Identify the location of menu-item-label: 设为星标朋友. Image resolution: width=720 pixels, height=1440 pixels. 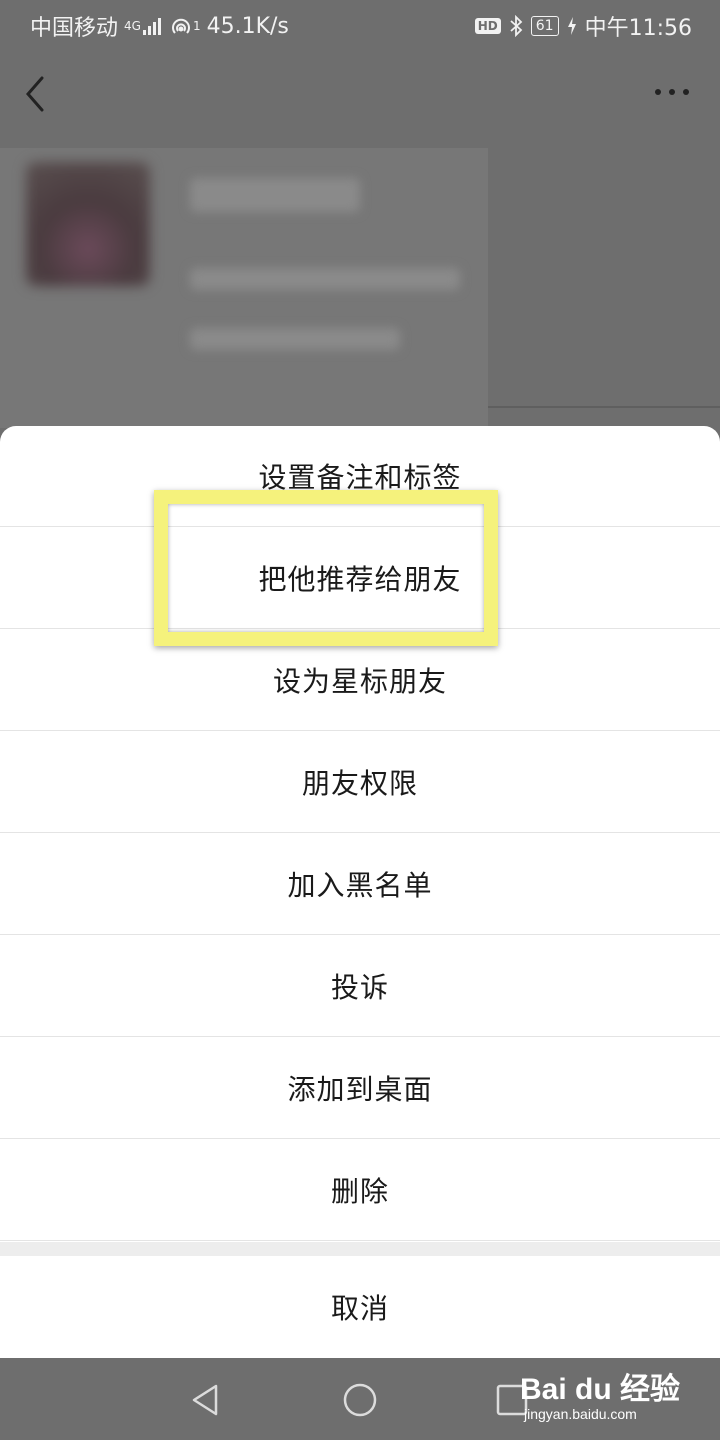
(359, 681).